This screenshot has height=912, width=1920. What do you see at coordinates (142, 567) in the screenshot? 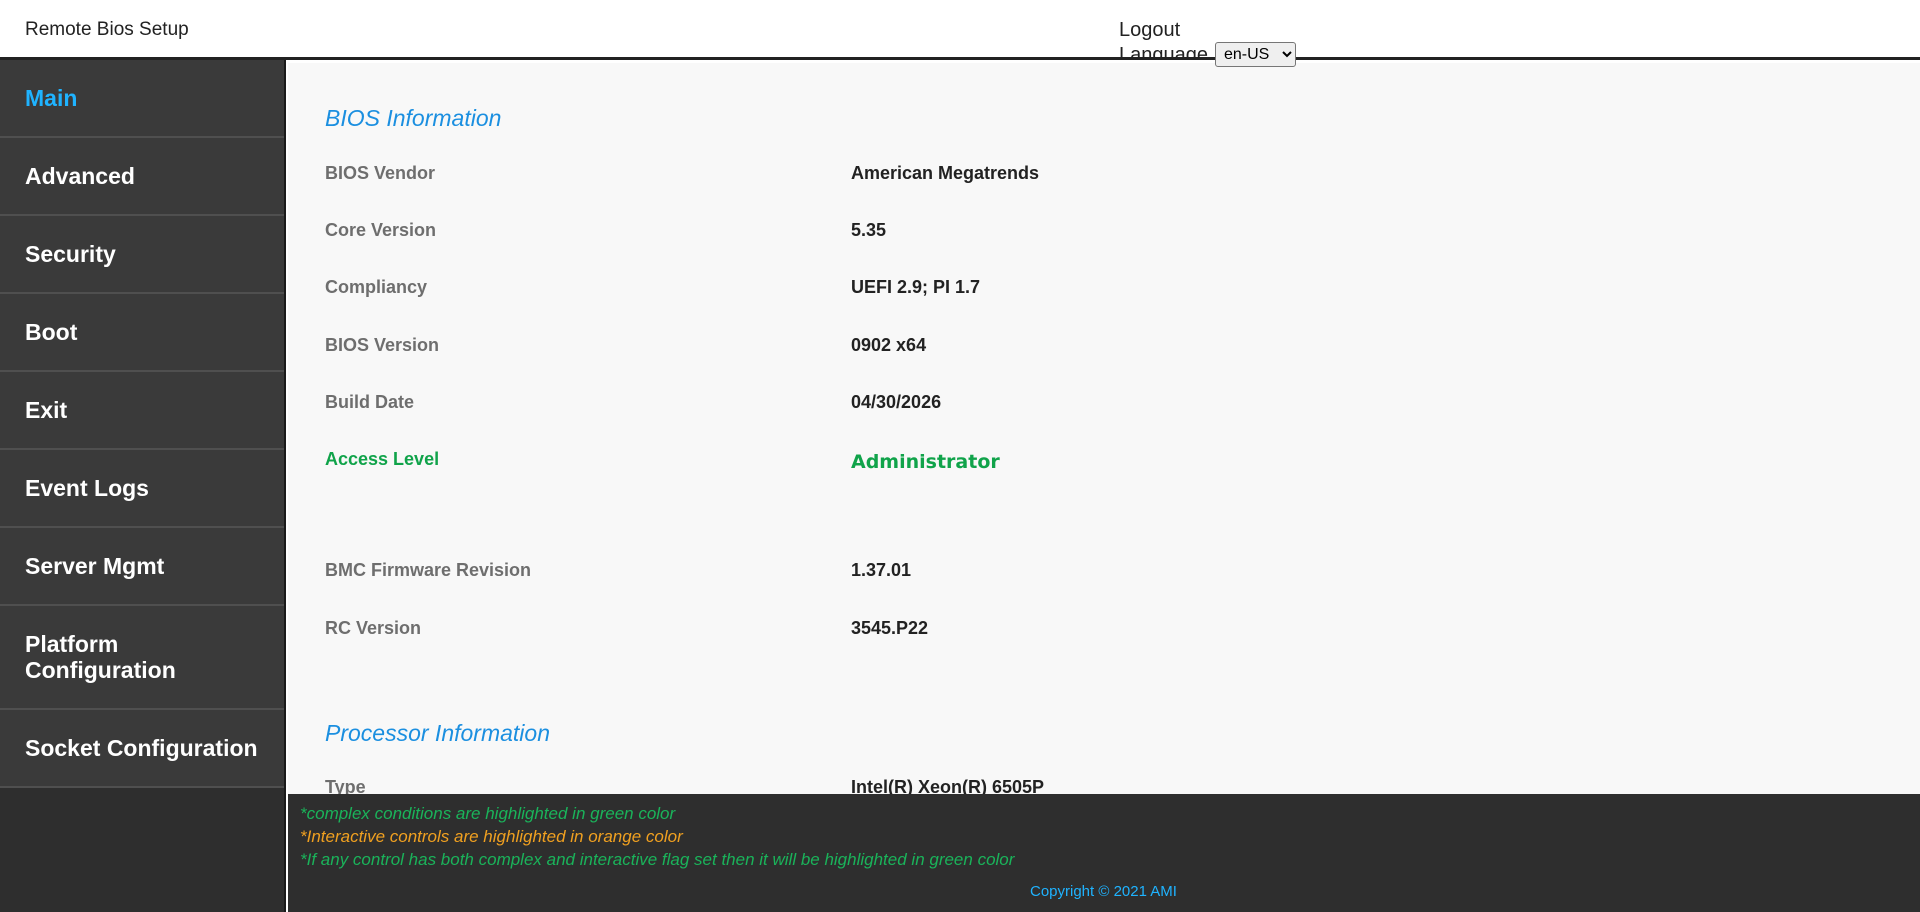
I see `sidebar-item-server-mgmt: Server Mgmt` at bounding box center [142, 567].